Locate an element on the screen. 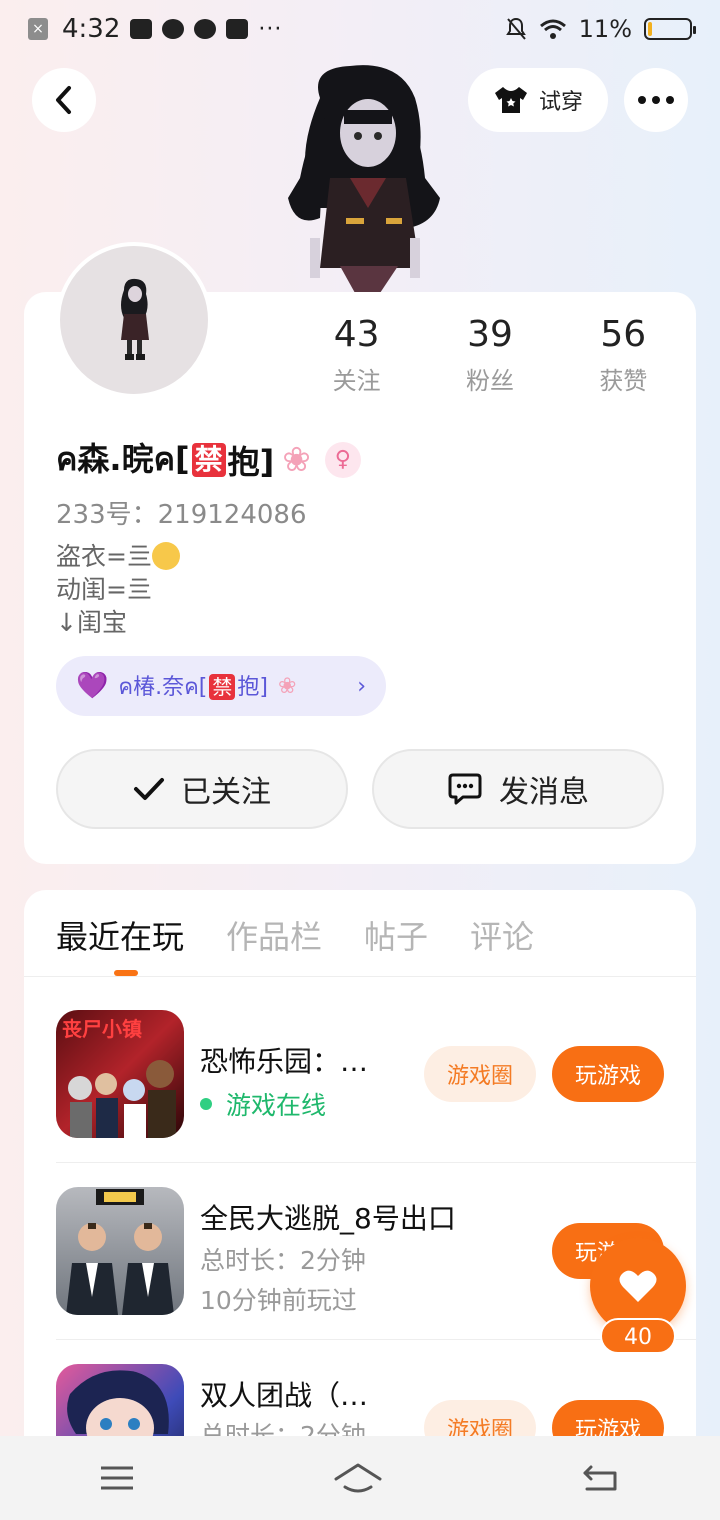 The width and height of the screenshot is (720, 1520). unamused-emoji-icon is located at coordinates (165, 556).